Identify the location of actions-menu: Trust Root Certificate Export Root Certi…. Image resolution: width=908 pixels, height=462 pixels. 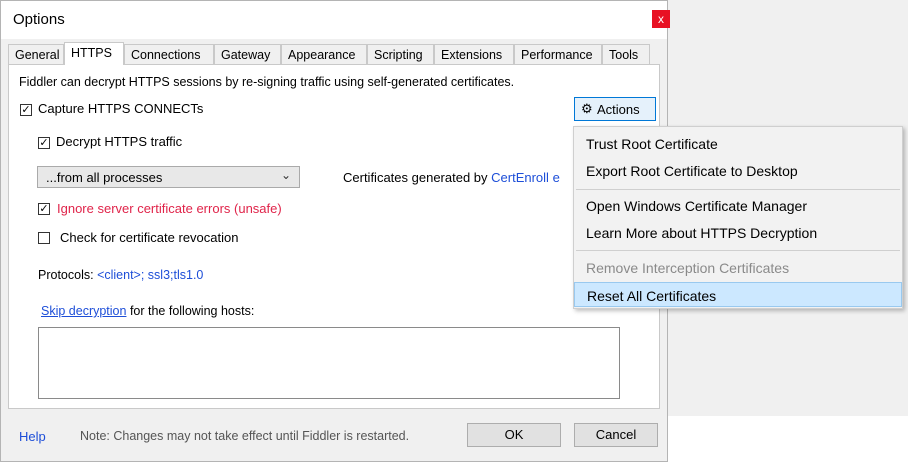
(738, 217).